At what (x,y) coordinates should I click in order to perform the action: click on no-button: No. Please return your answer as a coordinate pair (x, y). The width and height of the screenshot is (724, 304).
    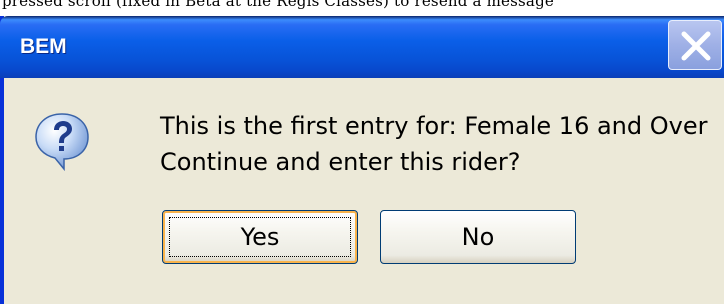
    Looking at the image, I should click on (478, 237).